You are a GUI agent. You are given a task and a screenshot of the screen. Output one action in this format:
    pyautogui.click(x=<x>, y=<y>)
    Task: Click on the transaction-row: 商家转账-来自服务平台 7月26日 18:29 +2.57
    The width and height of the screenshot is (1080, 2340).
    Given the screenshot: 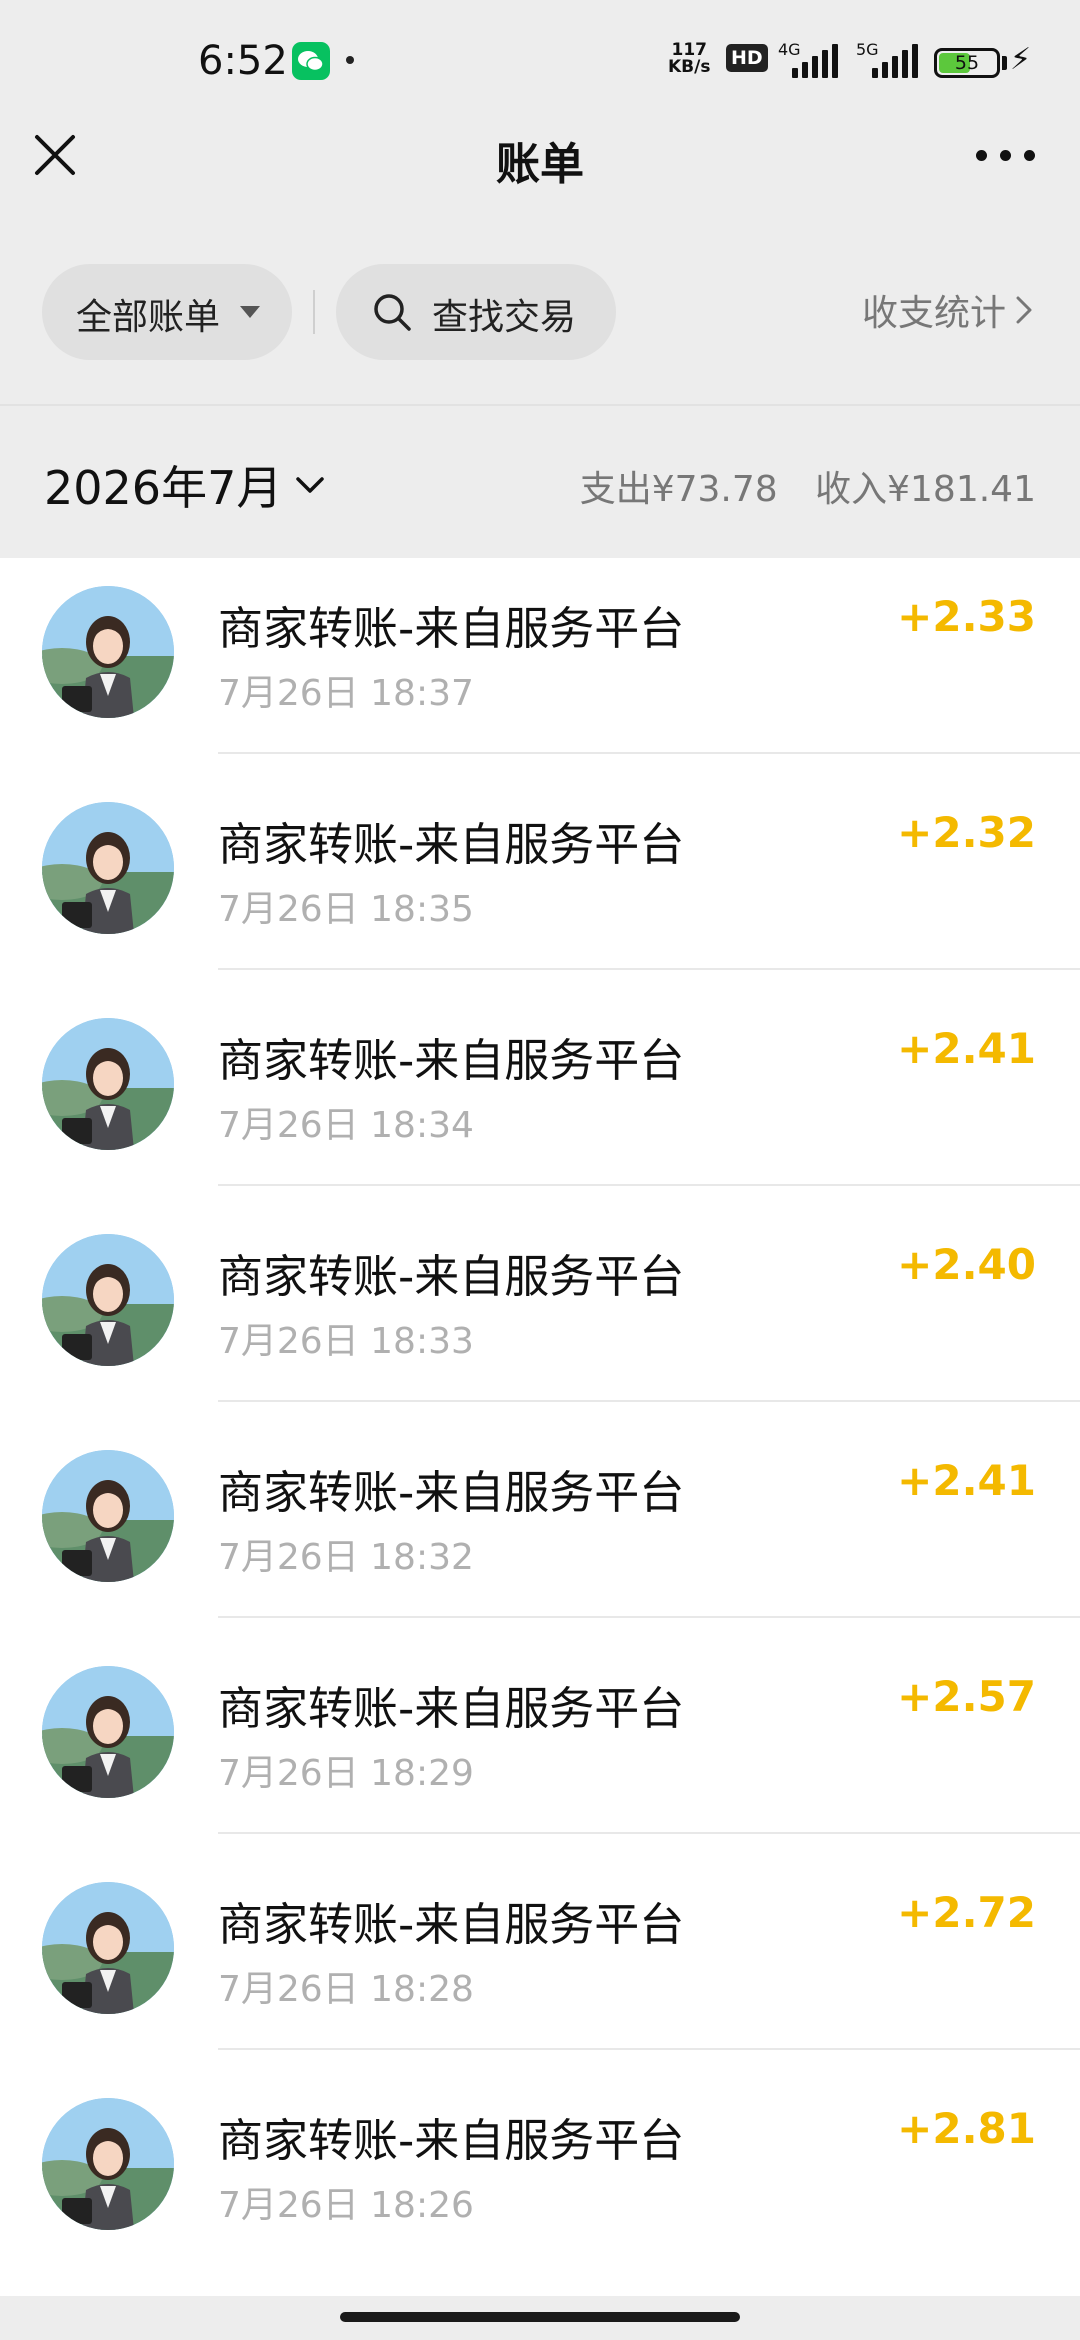 What is the action you would take?
    pyautogui.click(x=540, y=1726)
    